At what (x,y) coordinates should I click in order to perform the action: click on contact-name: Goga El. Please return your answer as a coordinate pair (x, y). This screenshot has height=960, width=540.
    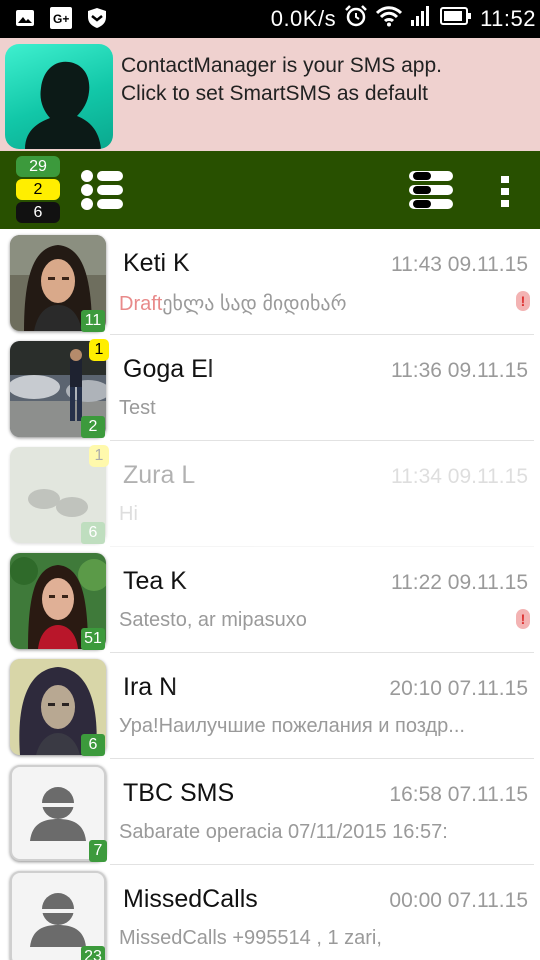
    Looking at the image, I should click on (168, 369).